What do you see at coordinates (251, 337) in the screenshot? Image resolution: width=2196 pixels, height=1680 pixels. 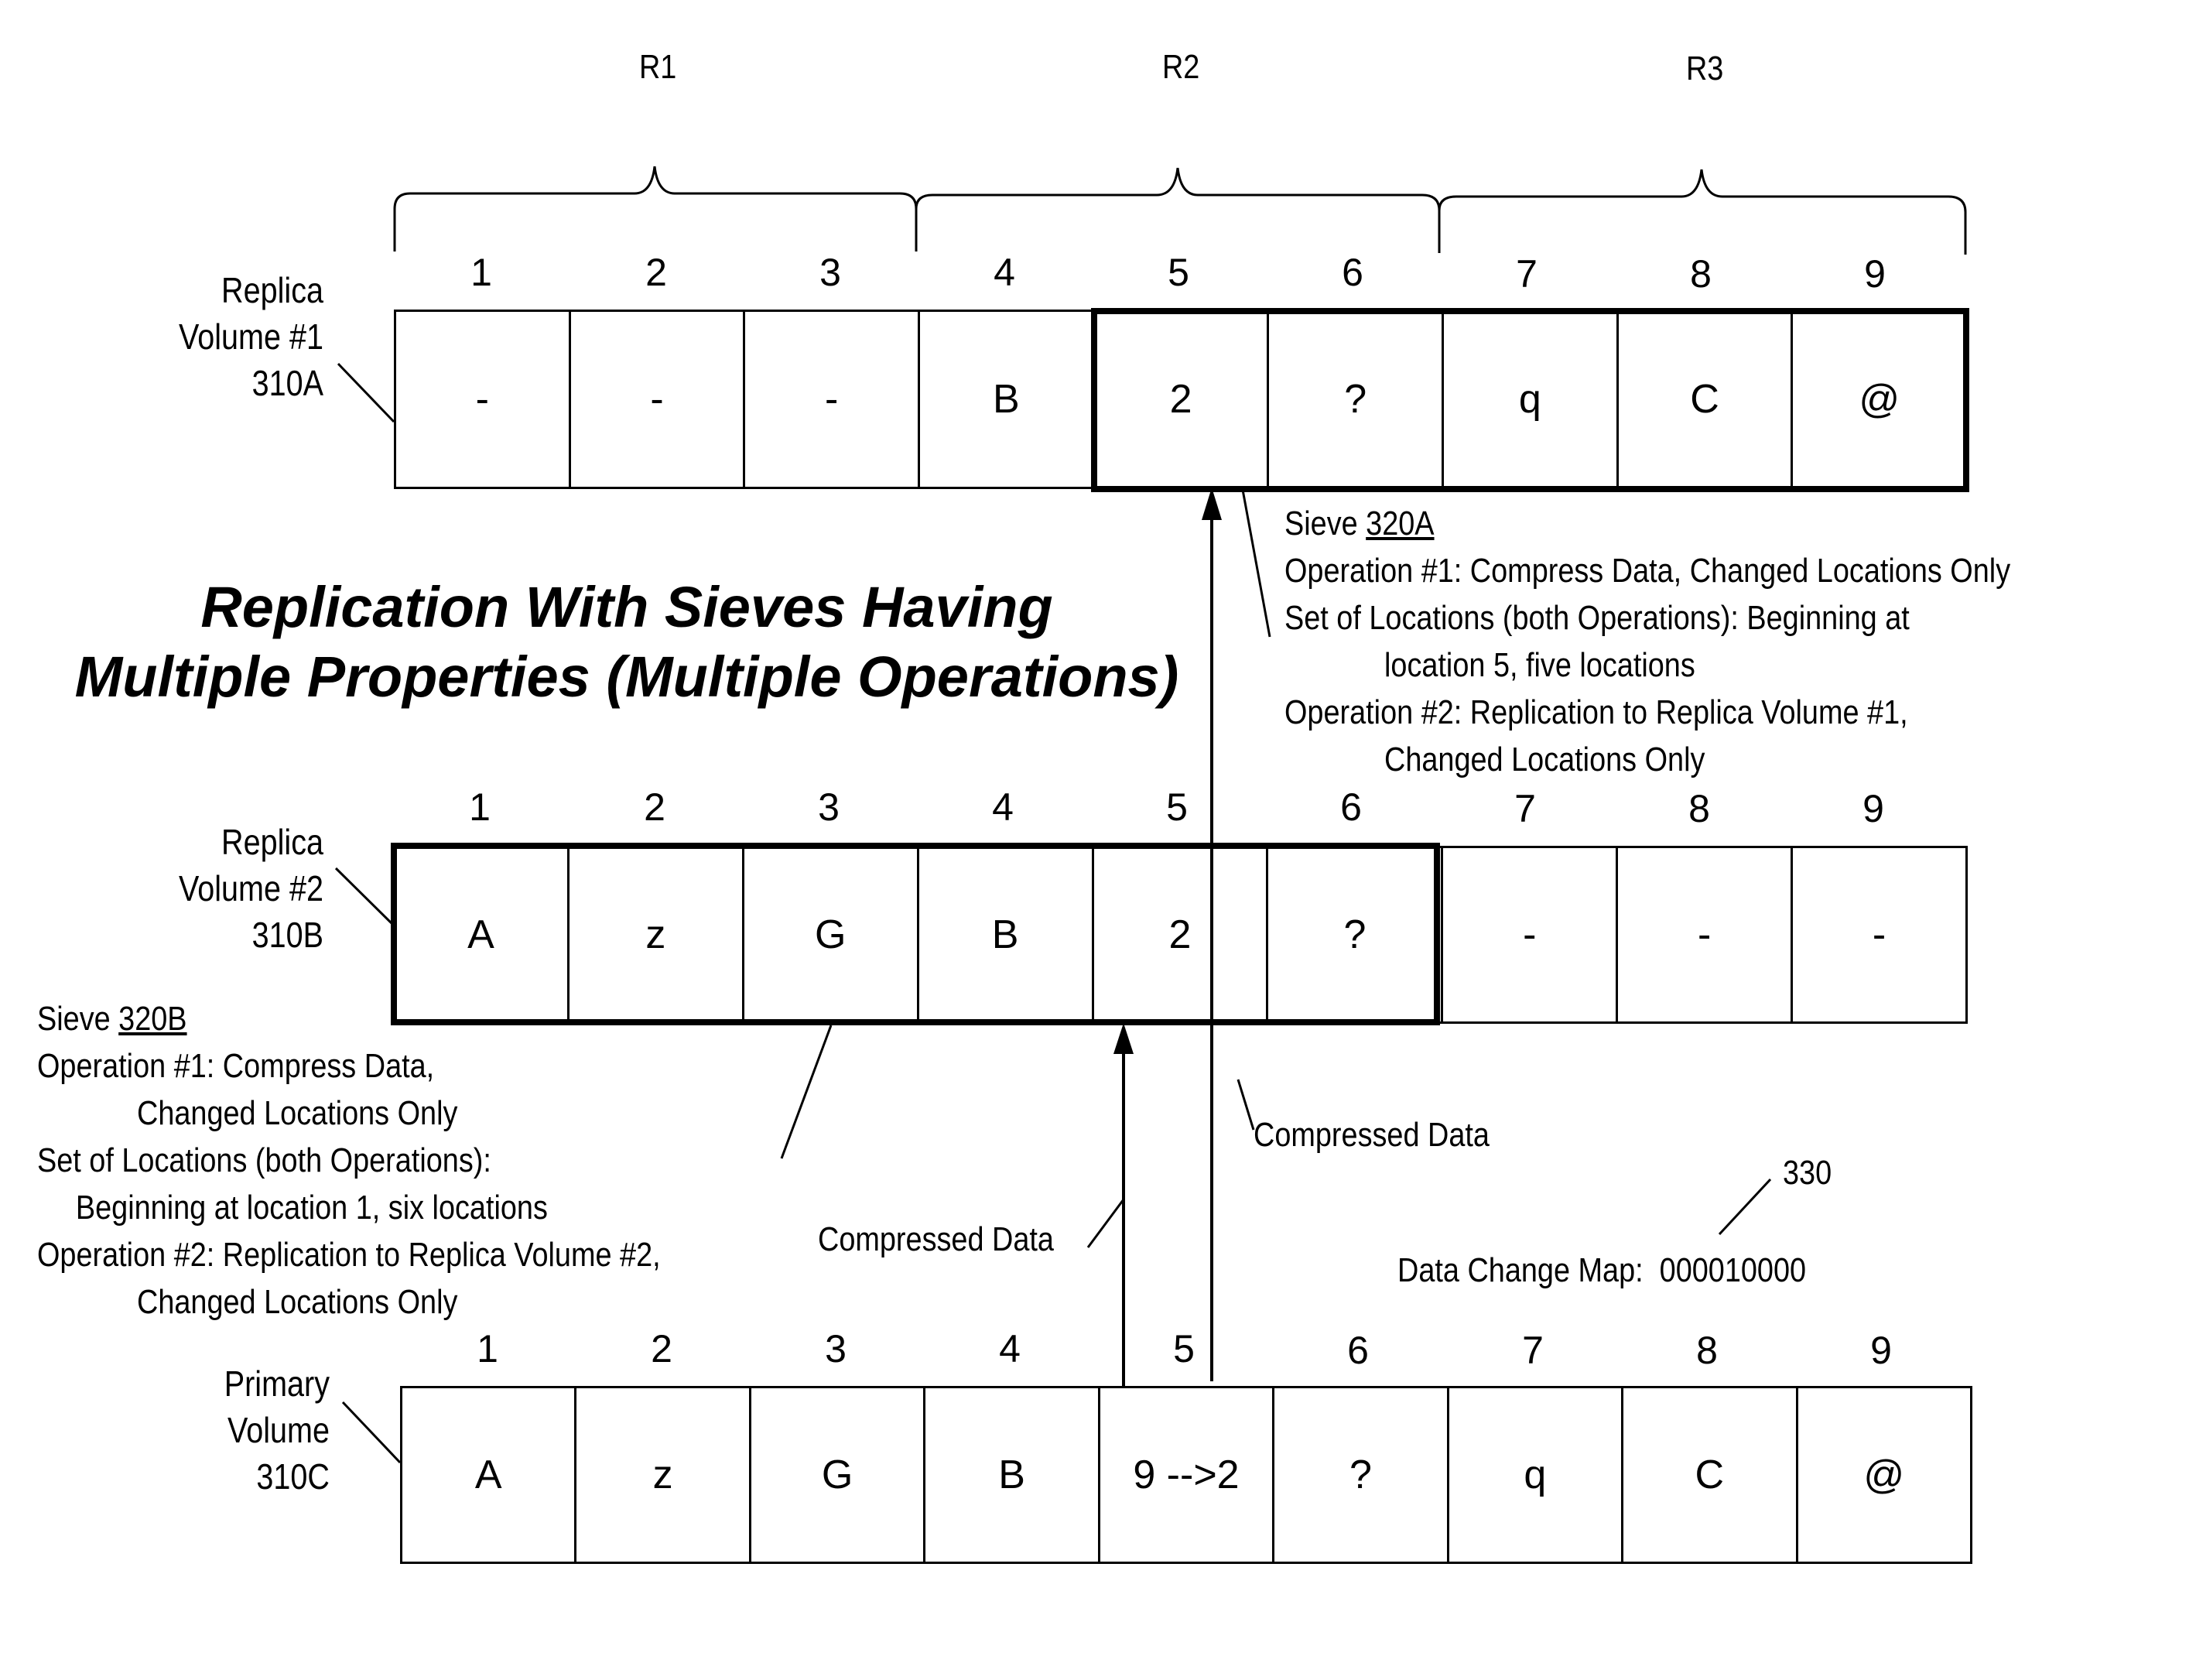 I see `replica-volume-1-label: Replica Volume #1 310A` at bounding box center [251, 337].